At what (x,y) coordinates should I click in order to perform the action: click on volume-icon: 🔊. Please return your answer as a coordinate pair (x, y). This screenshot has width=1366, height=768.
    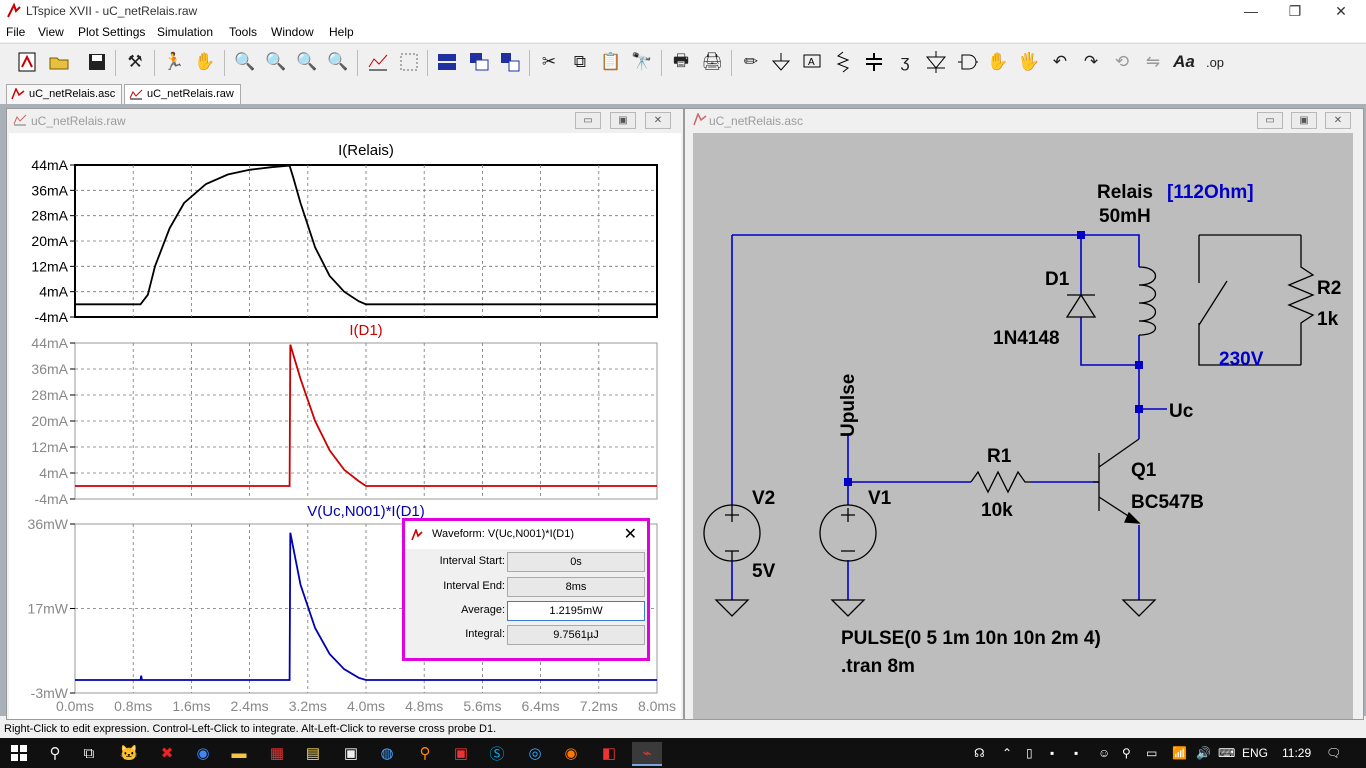
    Looking at the image, I should click on (1203, 753).